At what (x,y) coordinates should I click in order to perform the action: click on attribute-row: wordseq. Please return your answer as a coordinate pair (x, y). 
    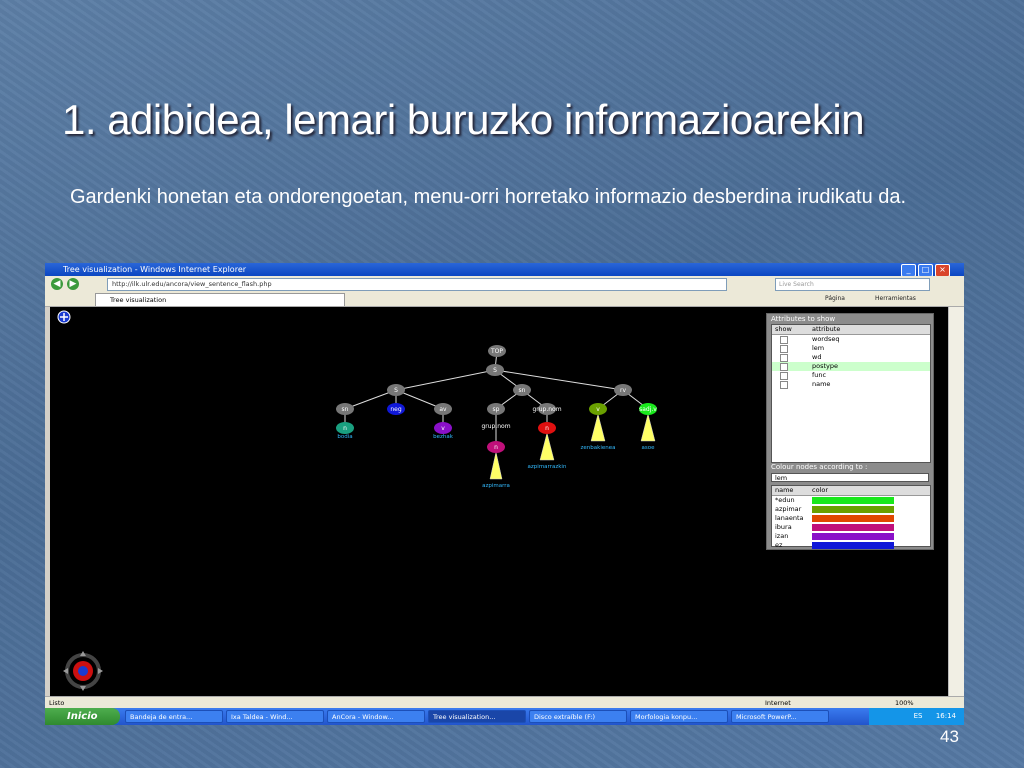
    Looking at the image, I should click on (851, 339).